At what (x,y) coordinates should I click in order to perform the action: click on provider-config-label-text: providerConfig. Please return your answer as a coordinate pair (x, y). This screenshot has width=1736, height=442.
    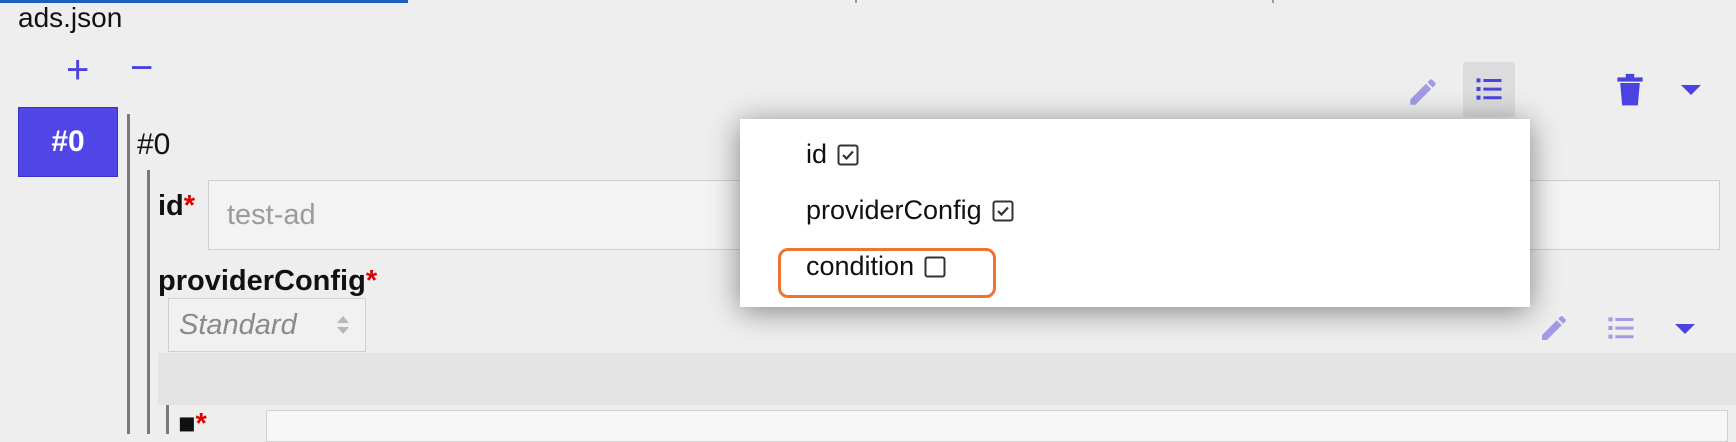
    Looking at the image, I should click on (262, 281).